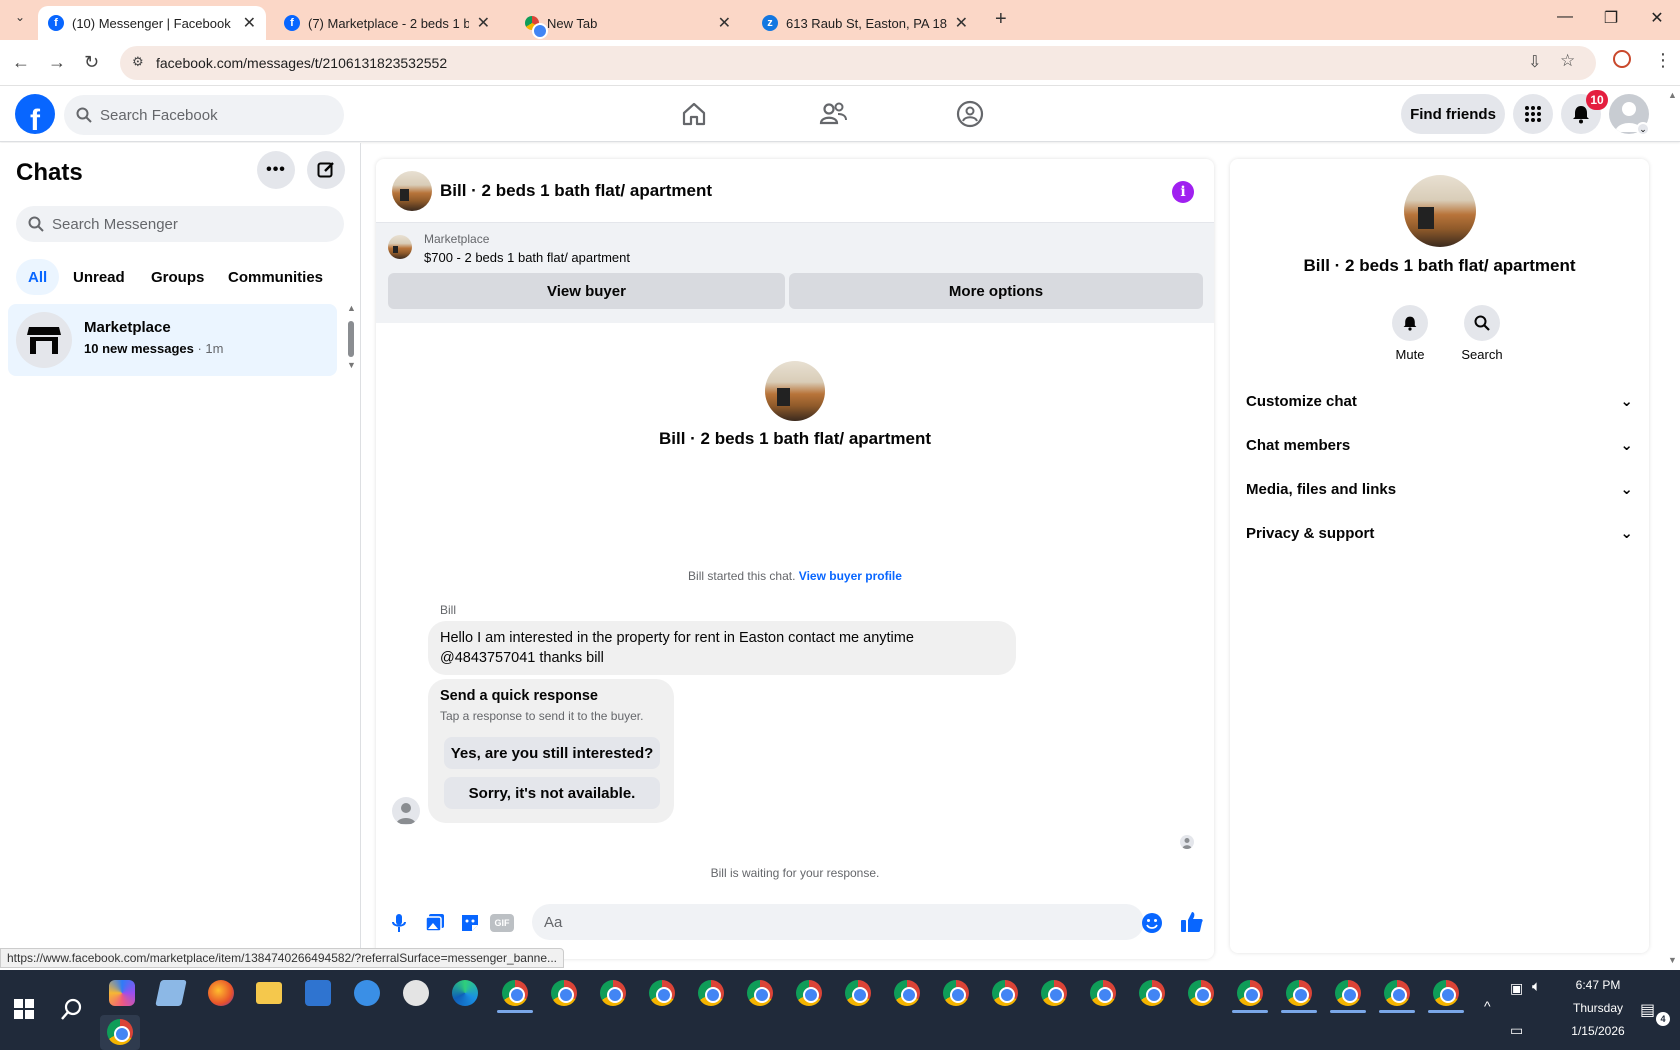 The height and width of the screenshot is (1050, 1680). What do you see at coordinates (1440, 211) in the screenshot?
I see `chat-info-avatar` at bounding box center [1440, 211].